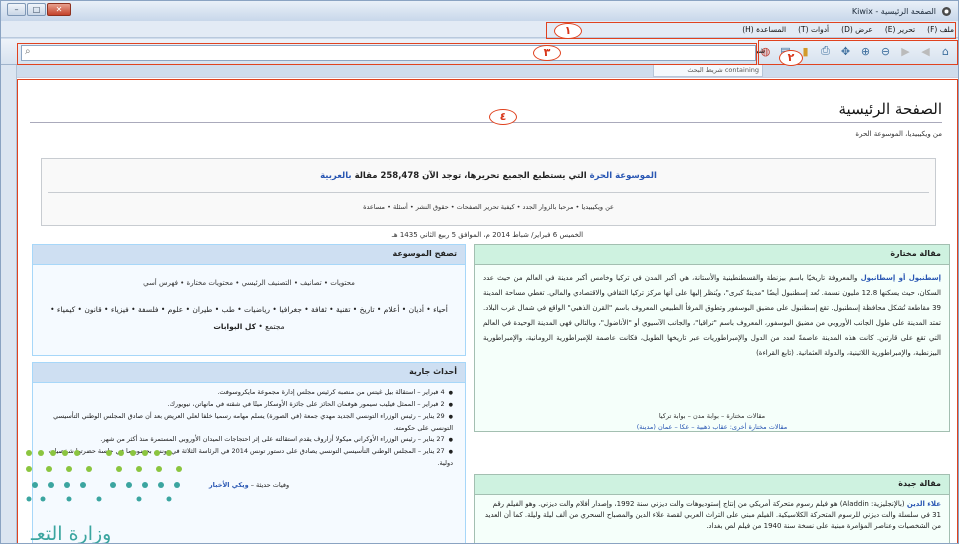  Describe the element at coordinates (249, 373) in the screenshot. I see `news-header: أحداث جارية` at that location.